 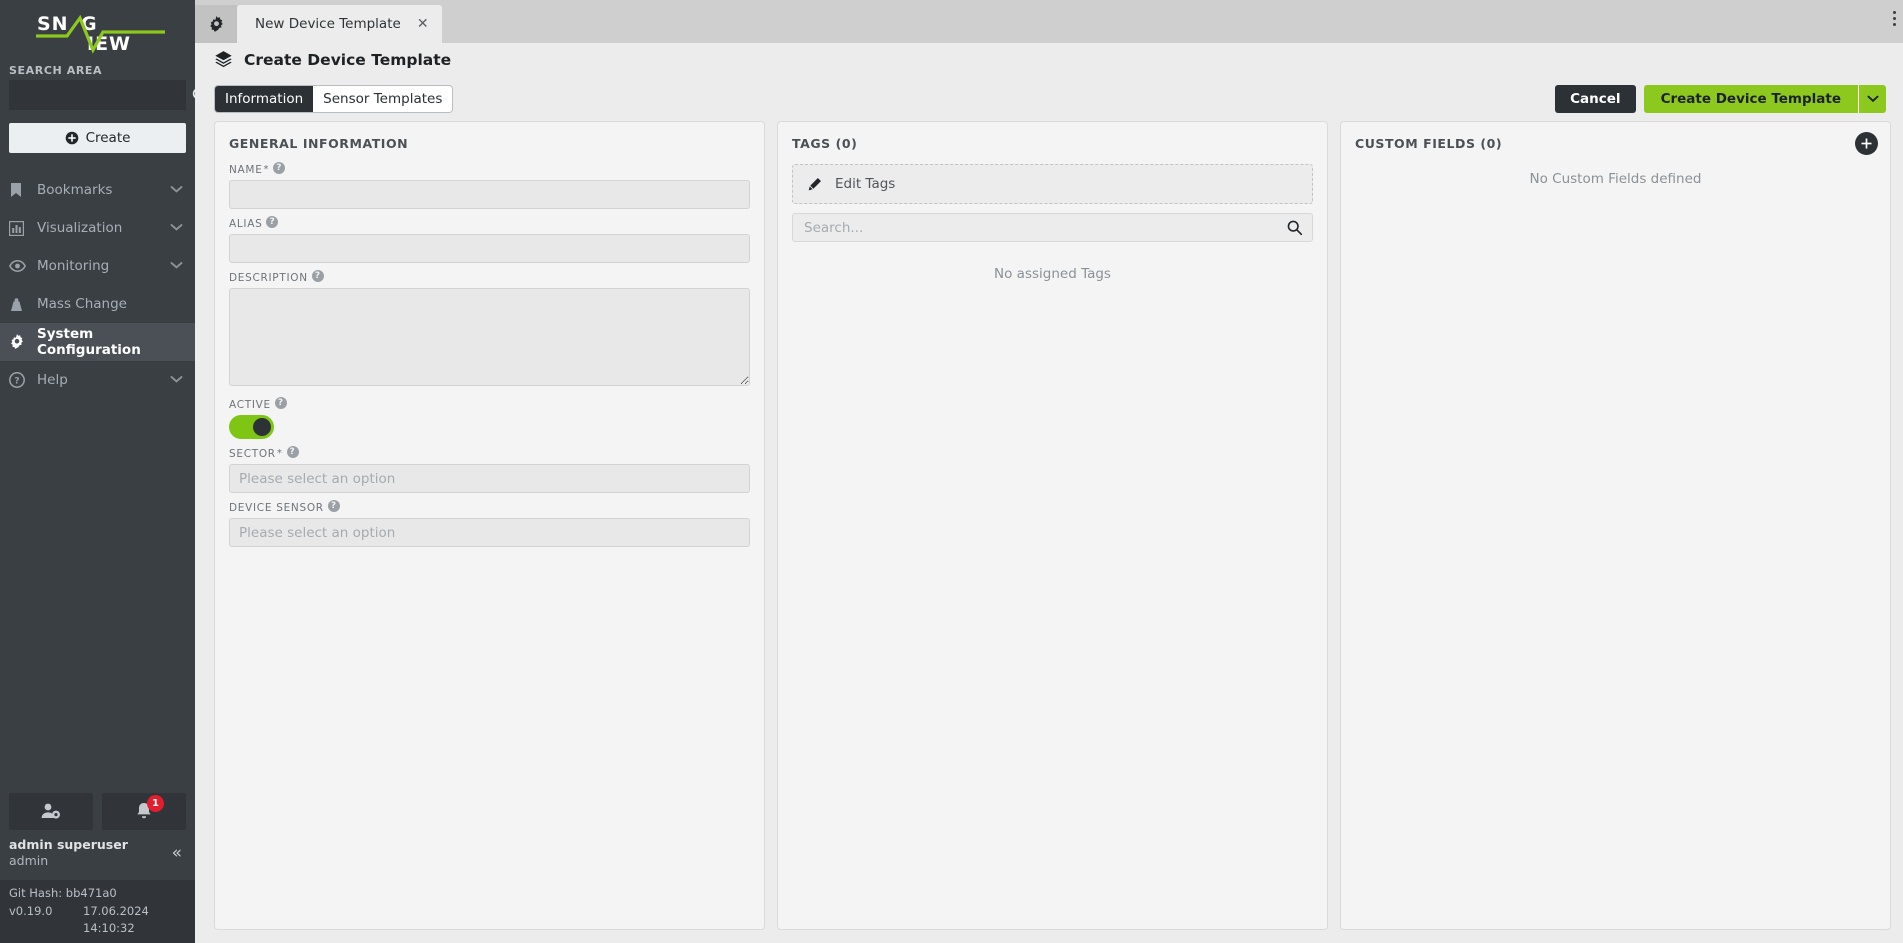 I want to click on custom-fields-empty-message: No Custom Fields defined, so click(x=1615, y=179).